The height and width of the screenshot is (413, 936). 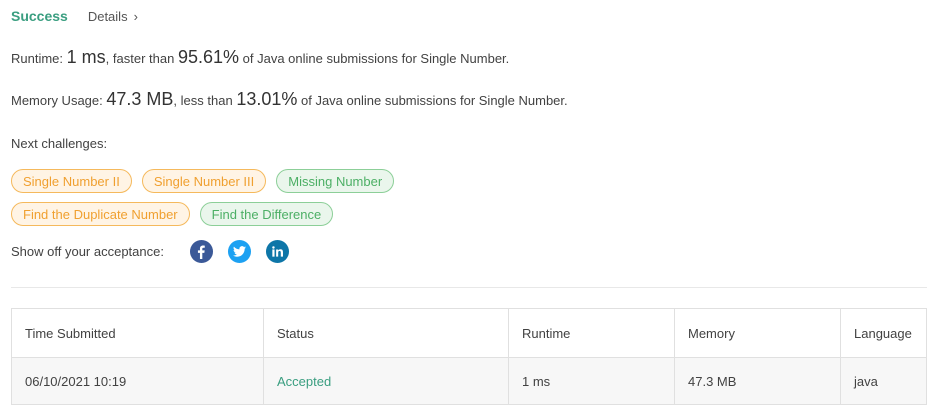 I want to click on memory-comparison: , less than, so click(x=203, y=100).